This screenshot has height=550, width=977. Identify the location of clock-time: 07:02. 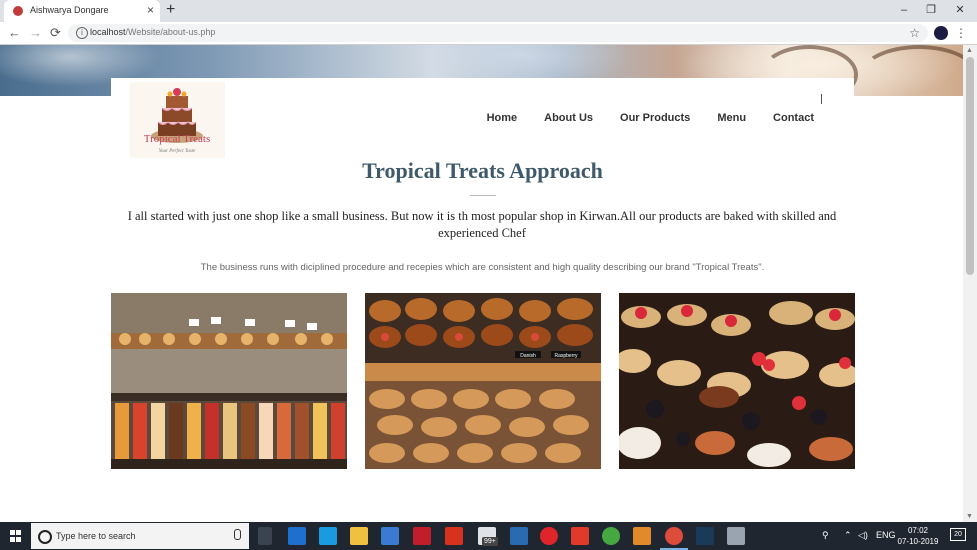
(918, 530).